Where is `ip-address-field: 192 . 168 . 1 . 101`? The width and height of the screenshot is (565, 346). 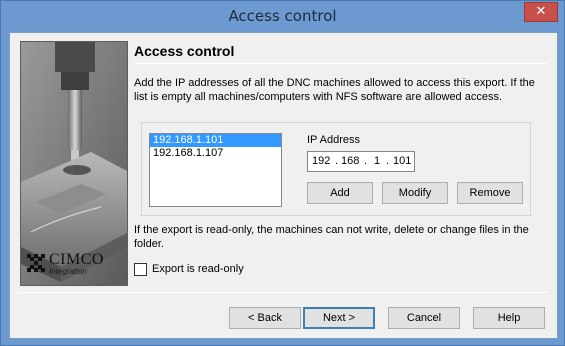
ip-address-field: 192 . 168 . 1 . 101 is located at coordinates (361, 161).